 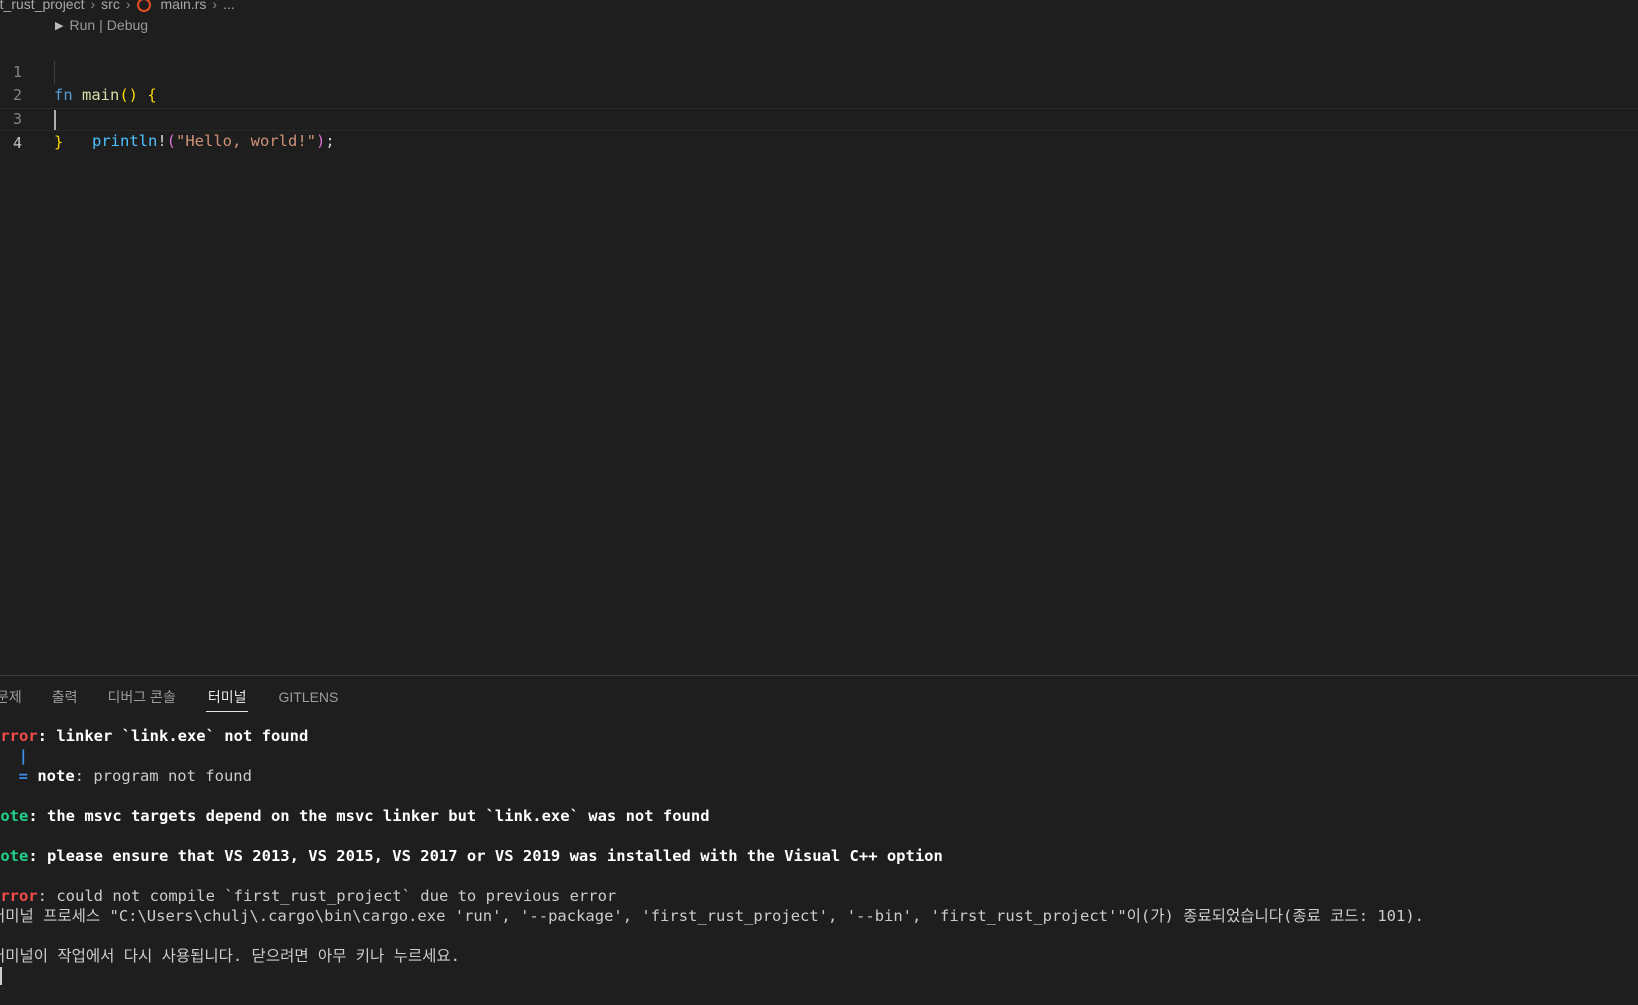 I want to click on terminal-line: |, so click(x=14, y=756).